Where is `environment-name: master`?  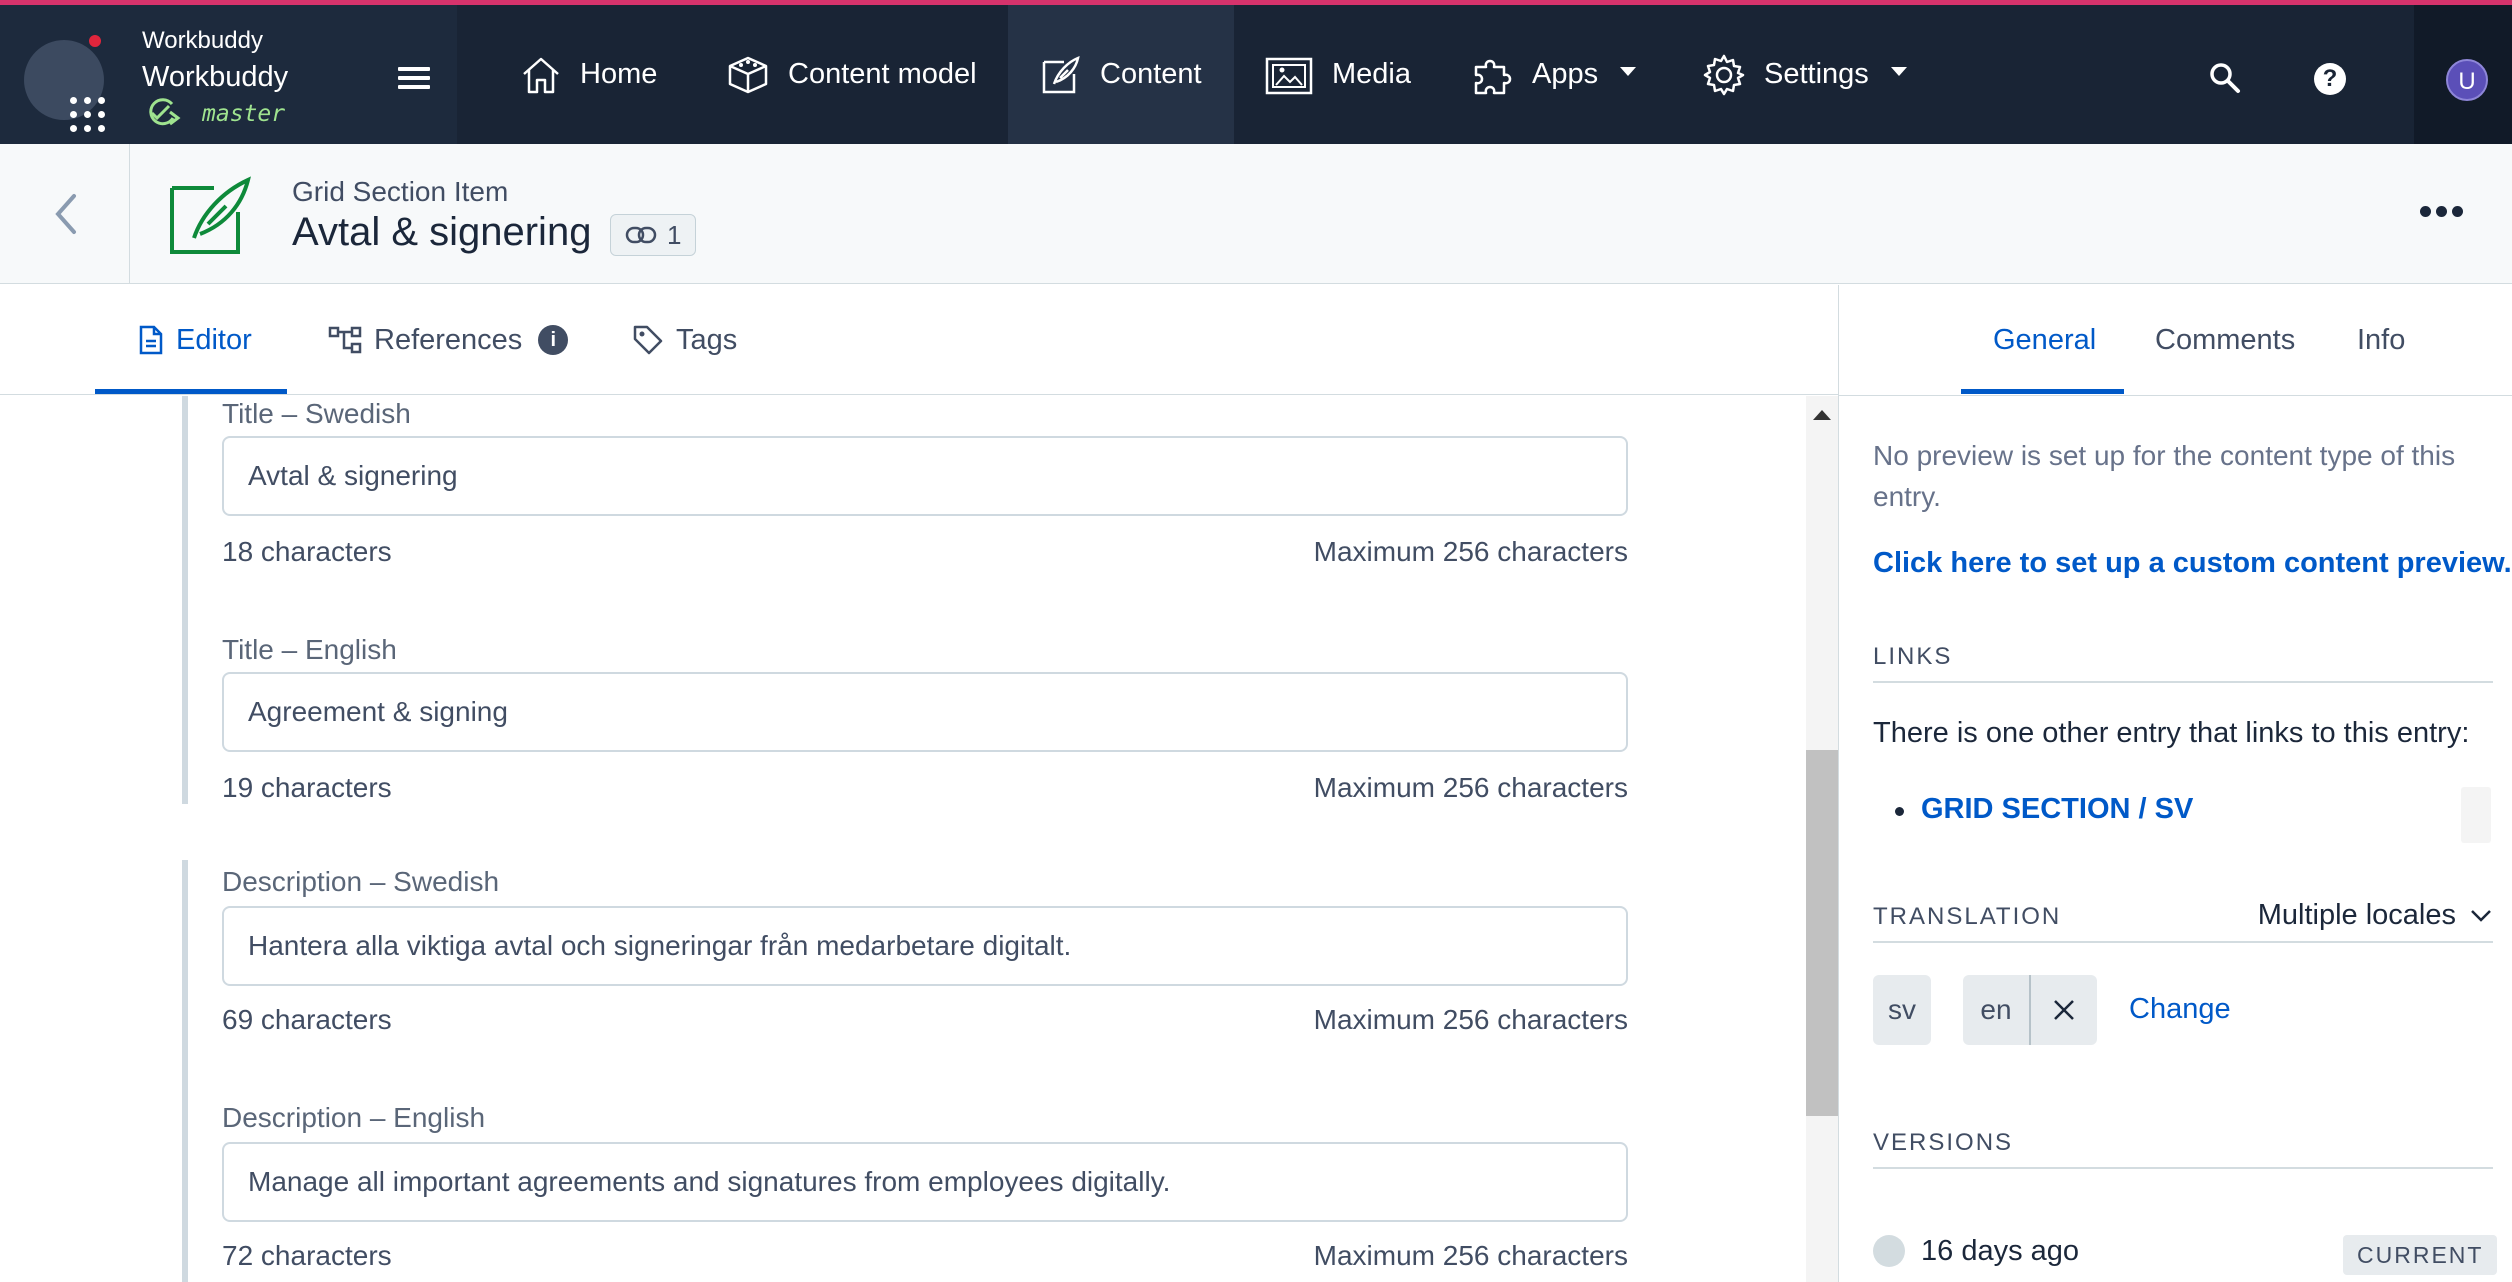
environment-name: master is located at coordinates (244, 114).